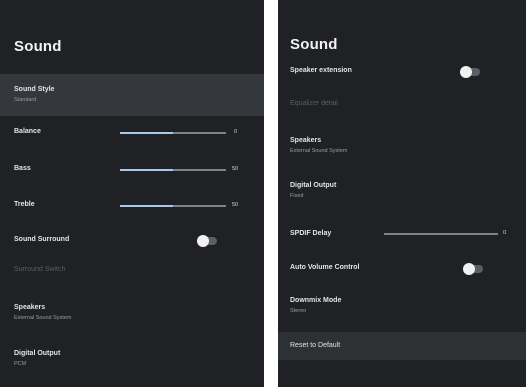  What do you see at coordinates (24, 204) in the screenshot?
I see `treble-label: Treble` at bounding box center [24, 204].